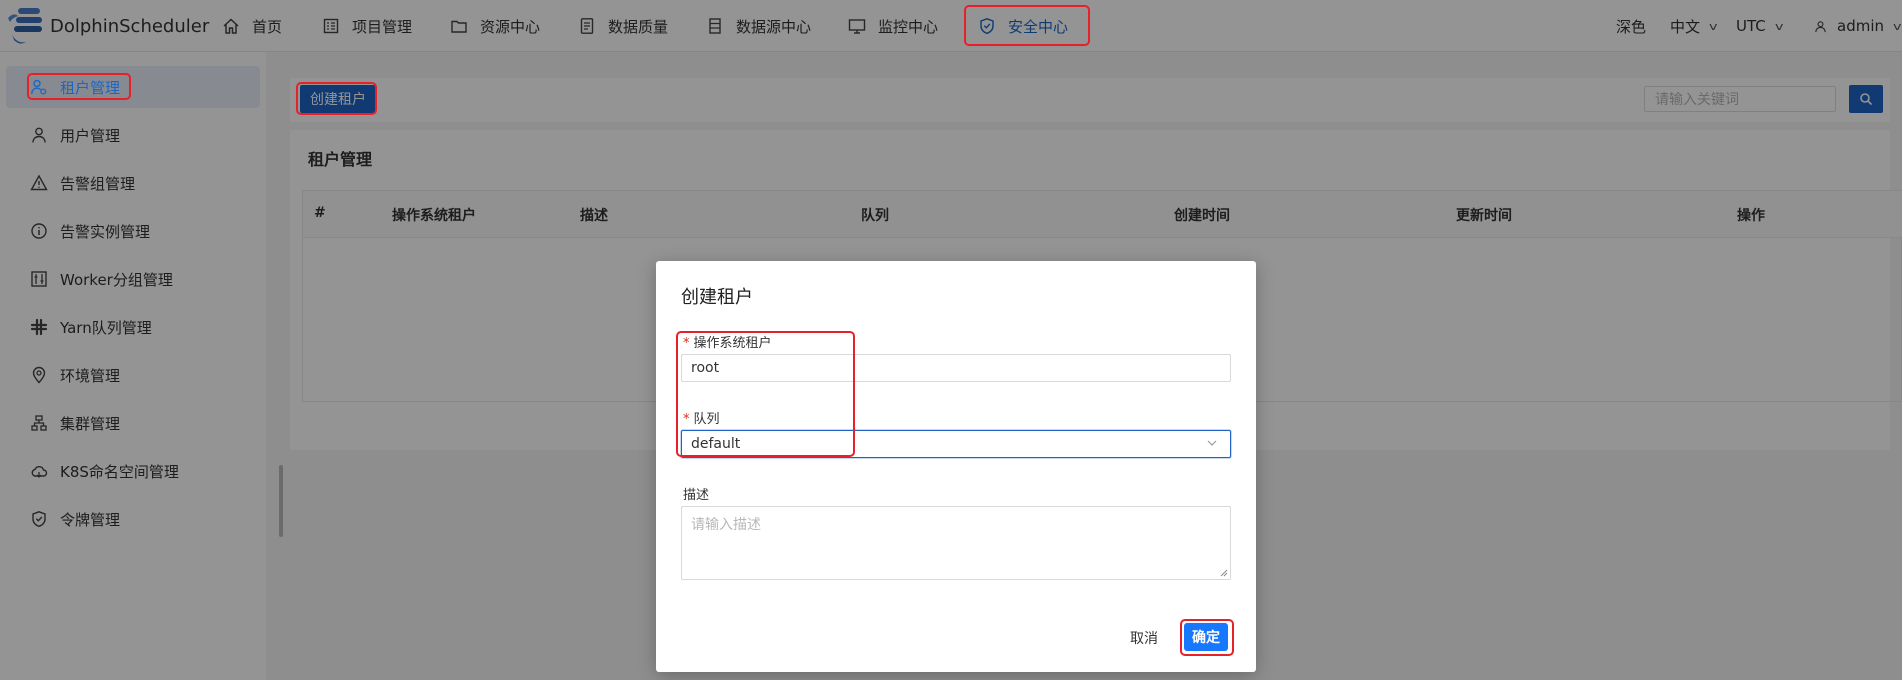 The width and height of the screenshot is (1902, 680). I want to click on tenant-input: root, so click(956, 368).